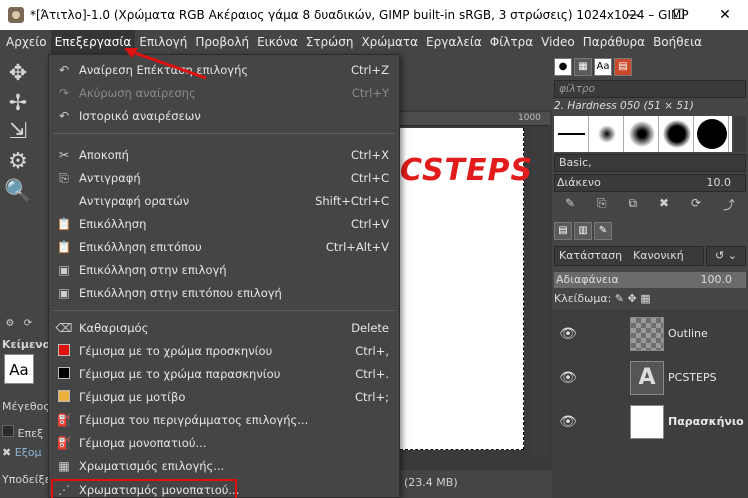 The width and height of the screenshot is (748, 498). I want to click on pattern-icon, so click(64, 397).